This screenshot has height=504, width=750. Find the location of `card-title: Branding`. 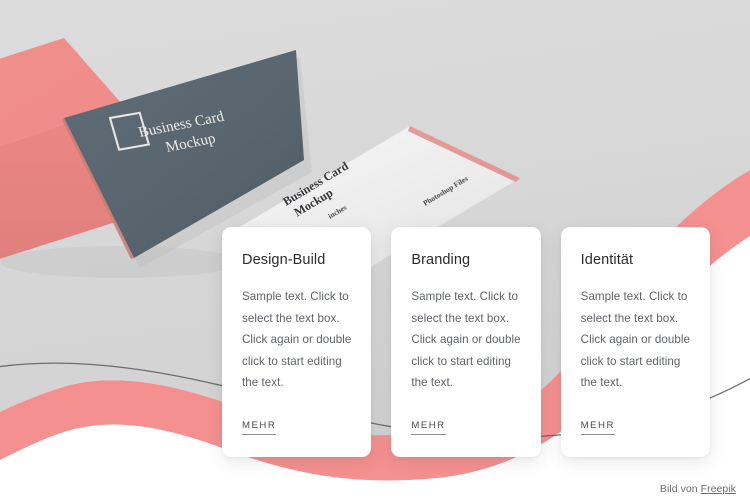

card-title: Branding is located at coordinates (441, 260).